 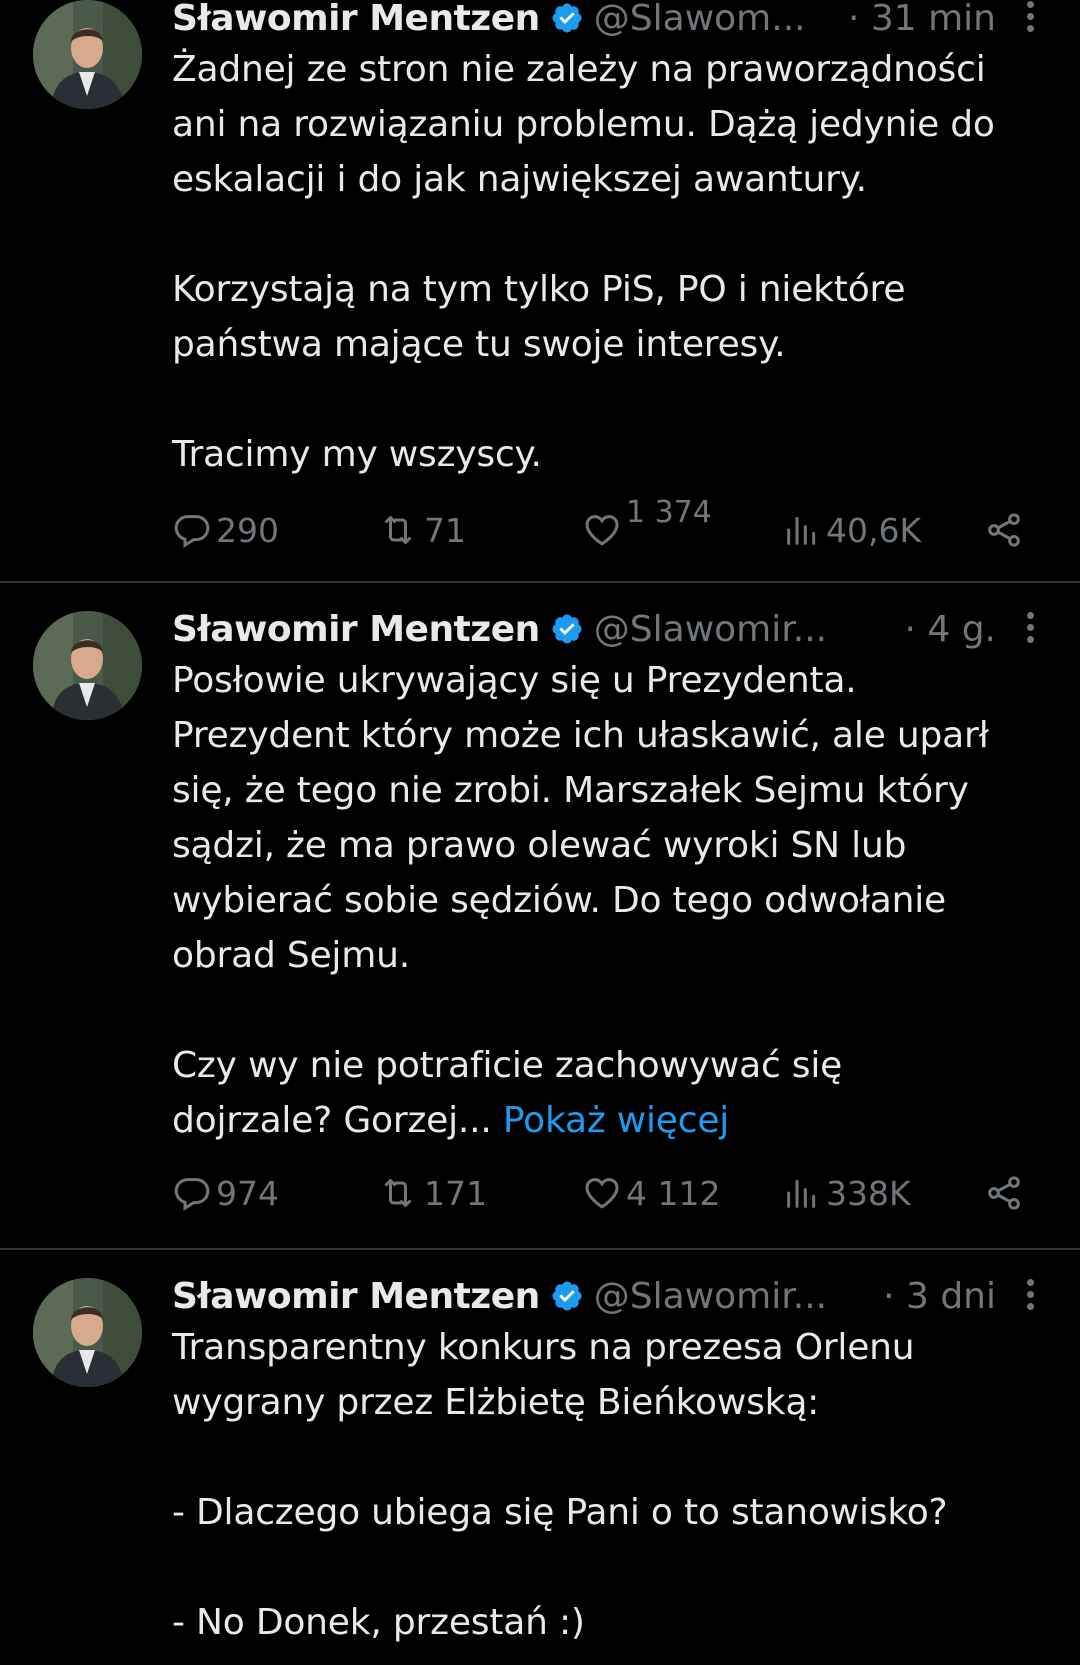 I want to click on like-count: 1 374, so click(x=669, y=512).